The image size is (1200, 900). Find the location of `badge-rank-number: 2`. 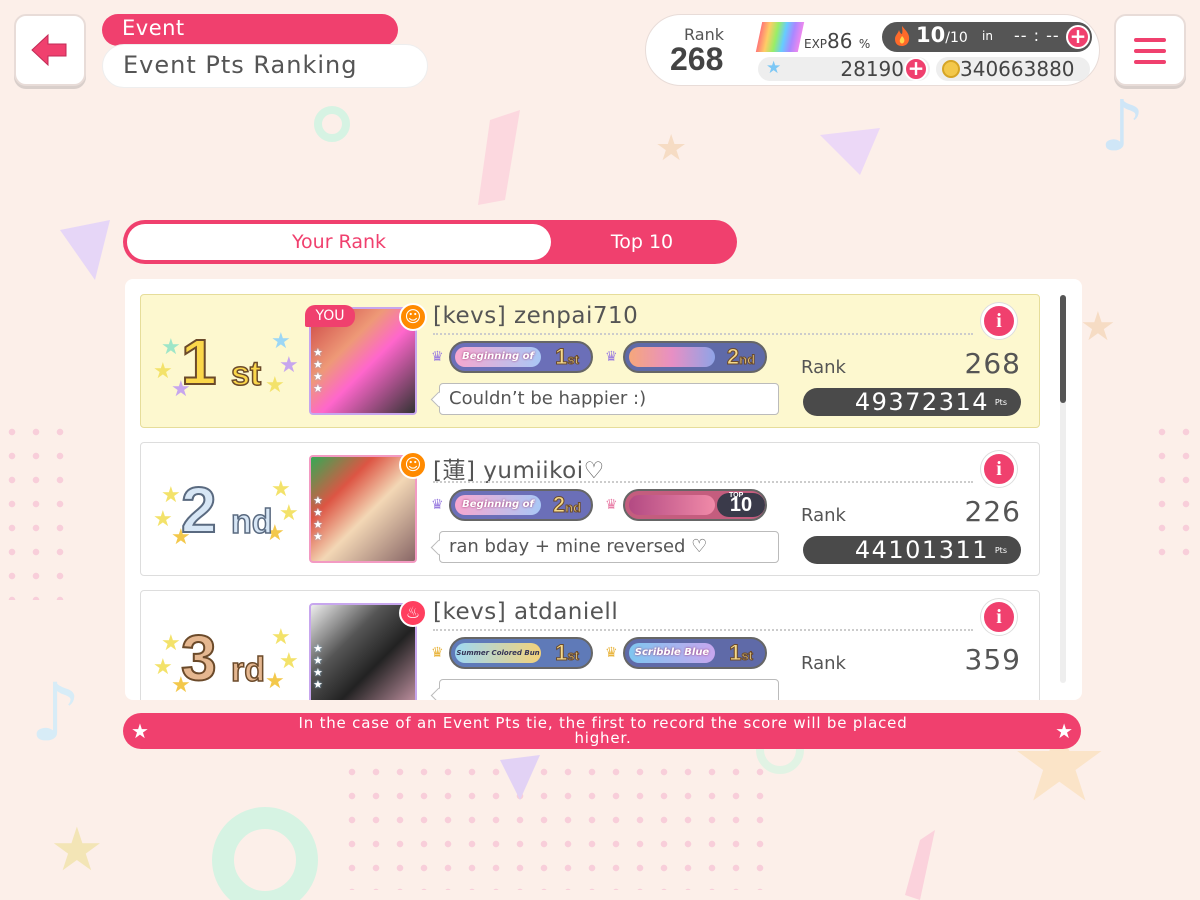

badge-rank-number: 2 is located at coordinates (733, 356).